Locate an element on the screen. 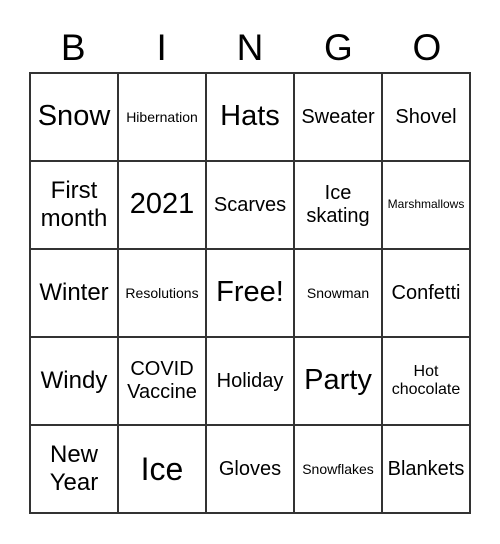  bingo-cell: Gloves is located at coordinates (250, 469).